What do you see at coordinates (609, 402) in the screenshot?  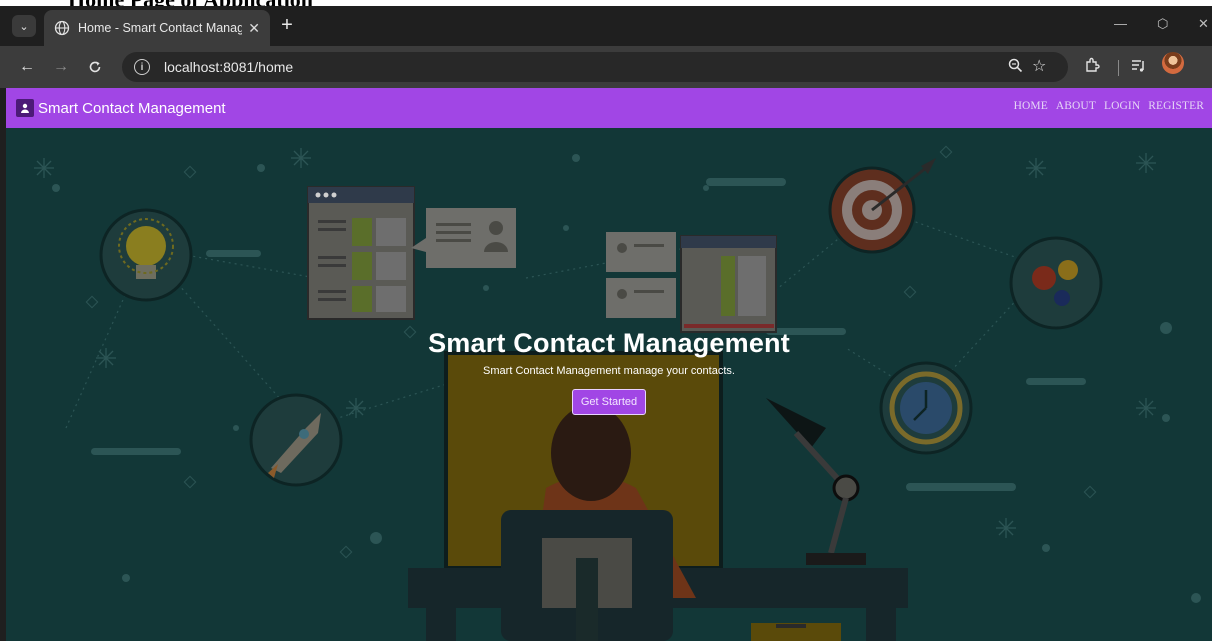 I see `get-started-button: Get Started` at bounding box center [609, 402].